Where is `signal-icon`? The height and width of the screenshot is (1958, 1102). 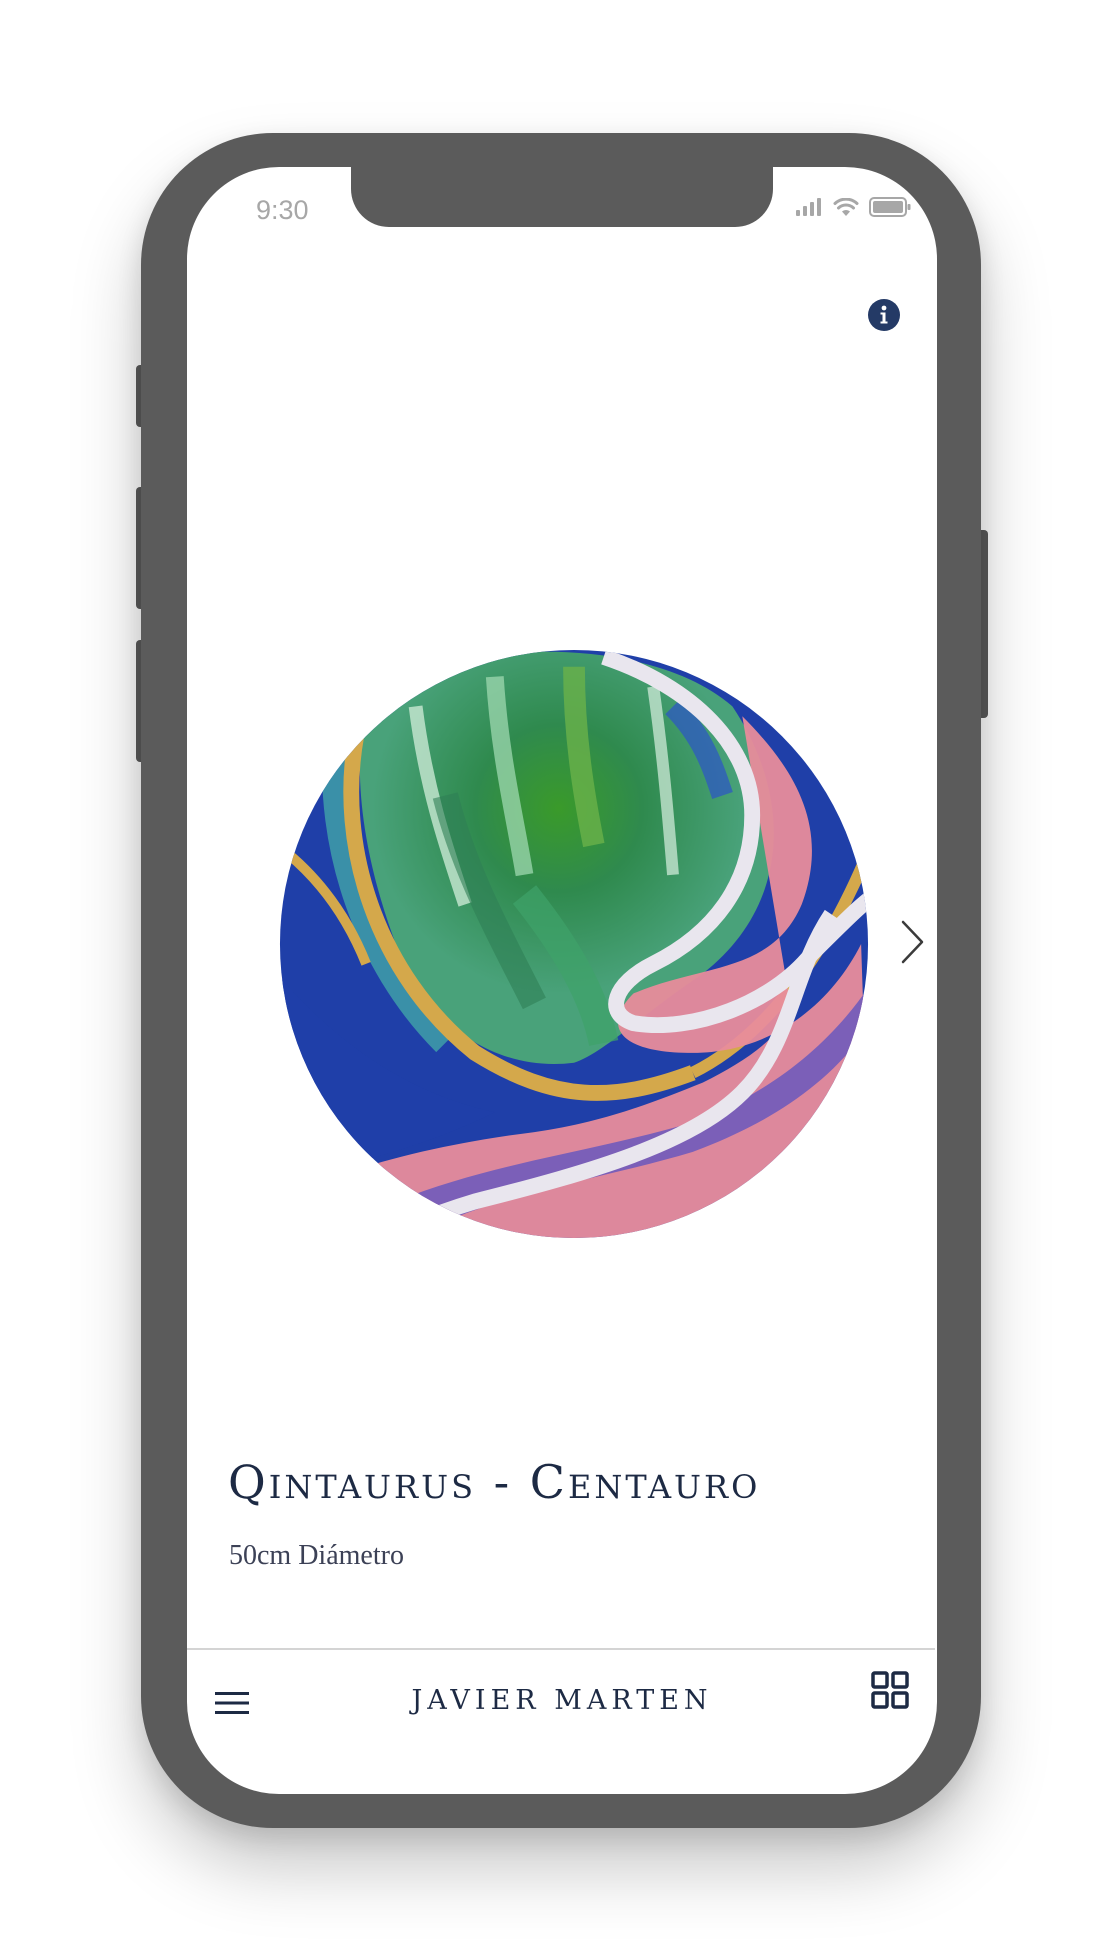 signal-icon is located at coordinates (808, 207).